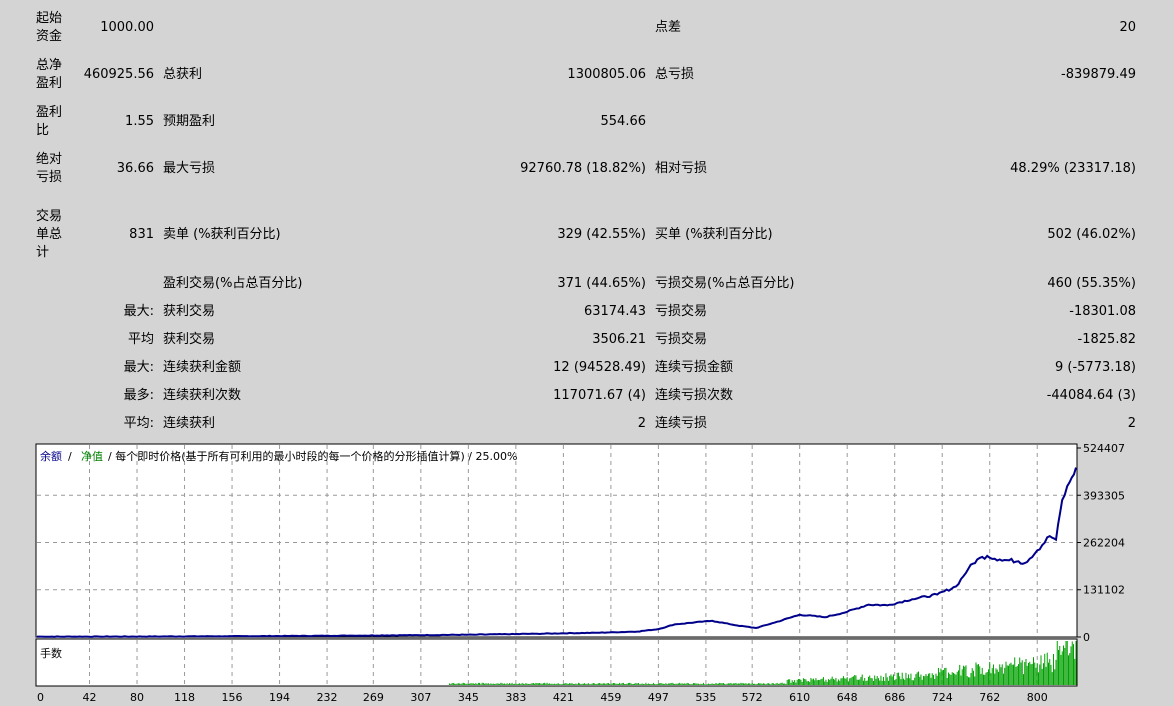  I want to click on row-value-1: 12 (94528.49), so click(599, 367).